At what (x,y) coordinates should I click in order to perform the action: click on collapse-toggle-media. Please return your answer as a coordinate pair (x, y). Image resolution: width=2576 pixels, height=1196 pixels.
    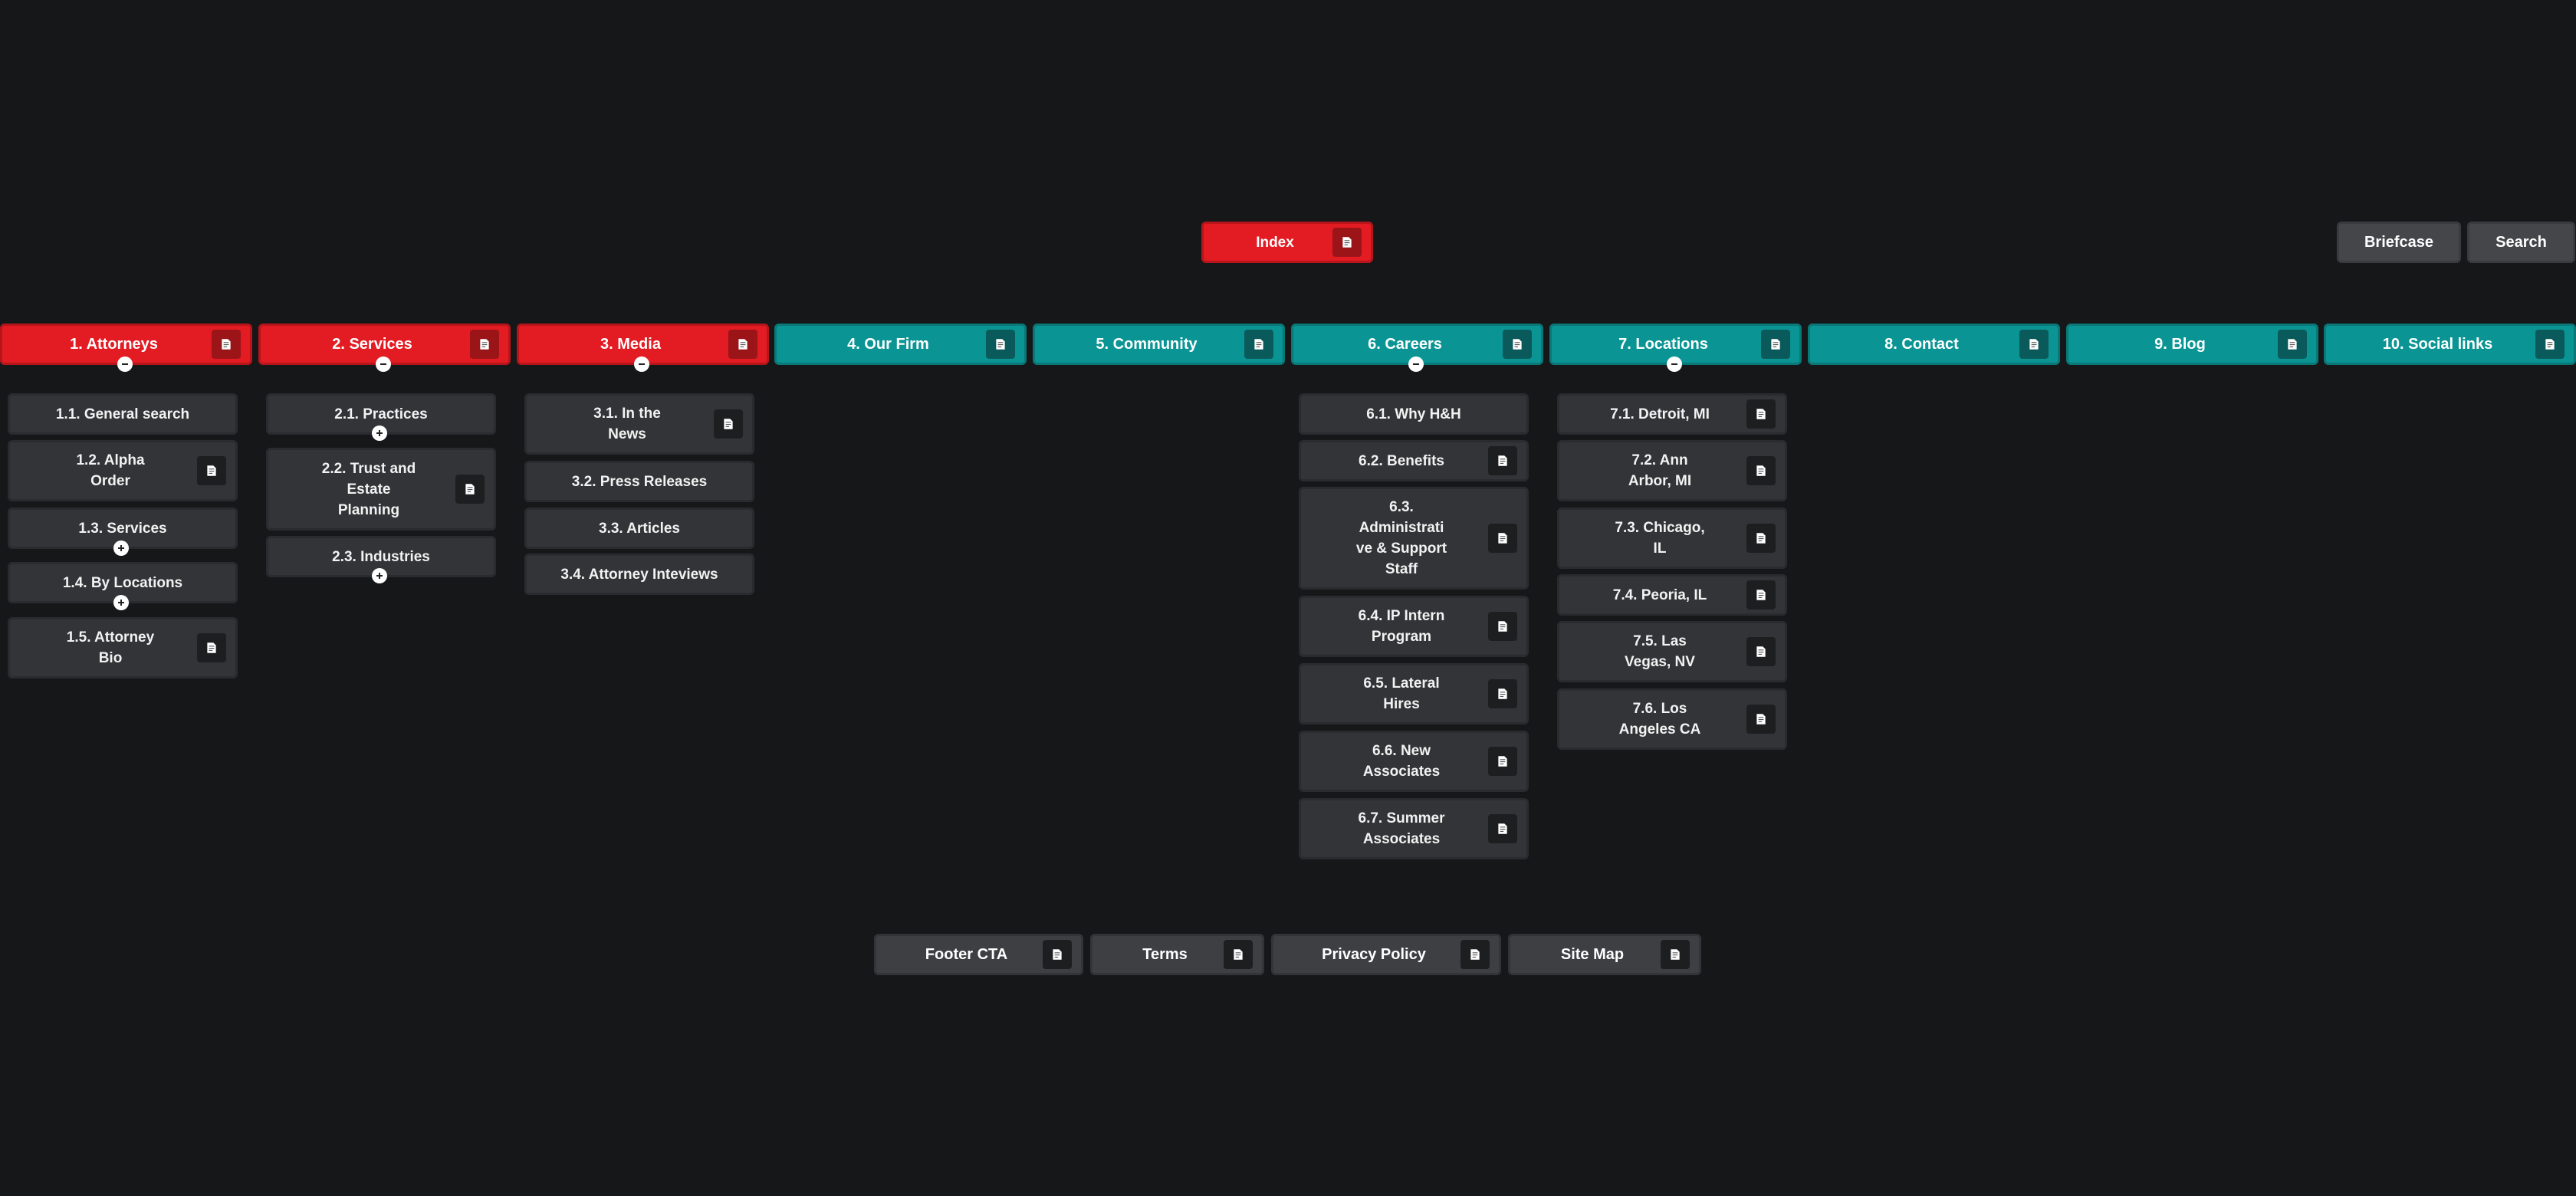
    Looking at the image, I should click on (641, 364).